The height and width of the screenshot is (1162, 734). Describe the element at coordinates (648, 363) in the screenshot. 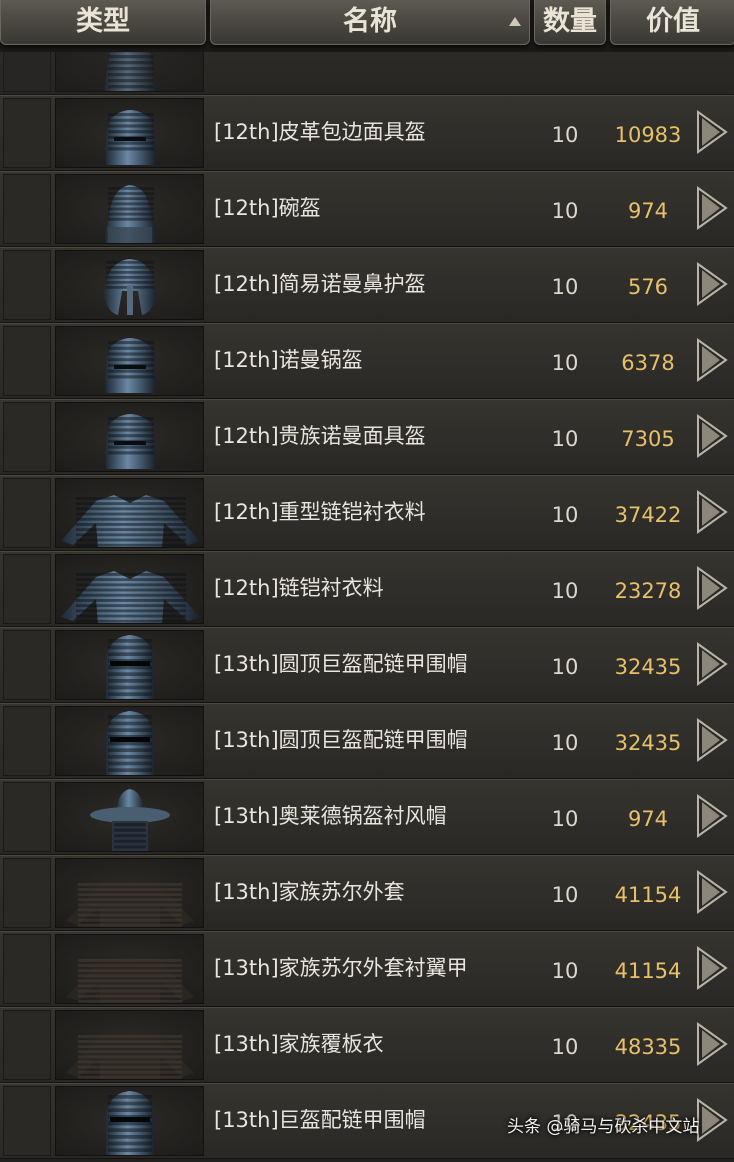

I see `item-value: 6378` at that location.